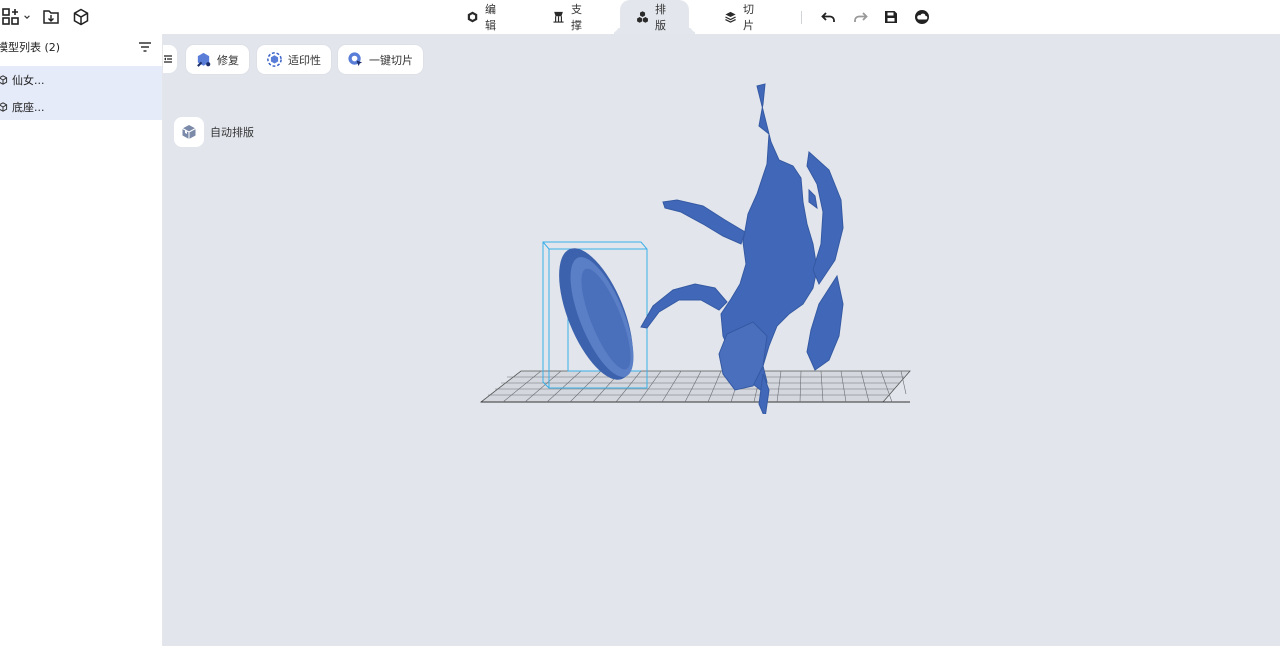  Describe the element at coordinates (27, 17) in the screenshot. I see `dropdown-chevron-icon` at that location.